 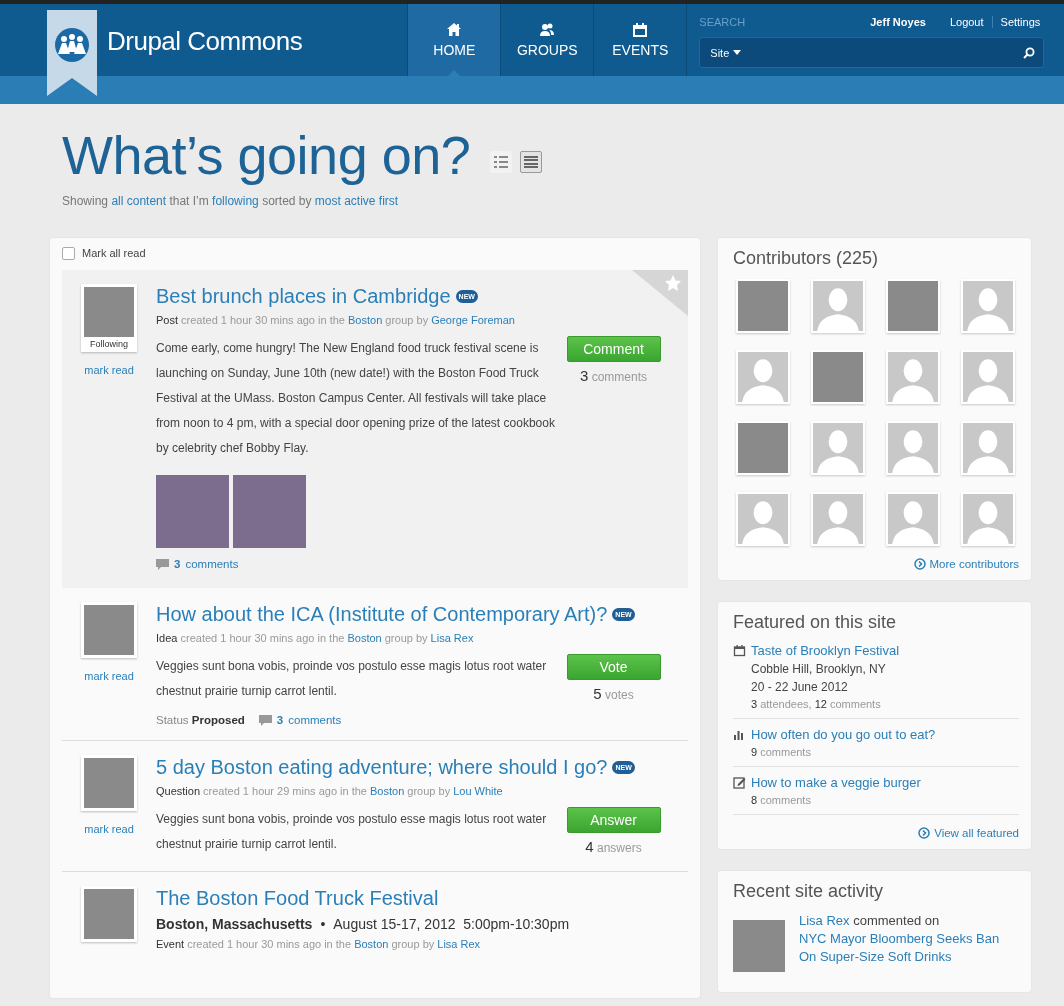 What do you see at coordinates (303, 296) in the screenshot?
I see `post-title-link: Best brunch places in Cambridge` at bounding box center [303, 296].